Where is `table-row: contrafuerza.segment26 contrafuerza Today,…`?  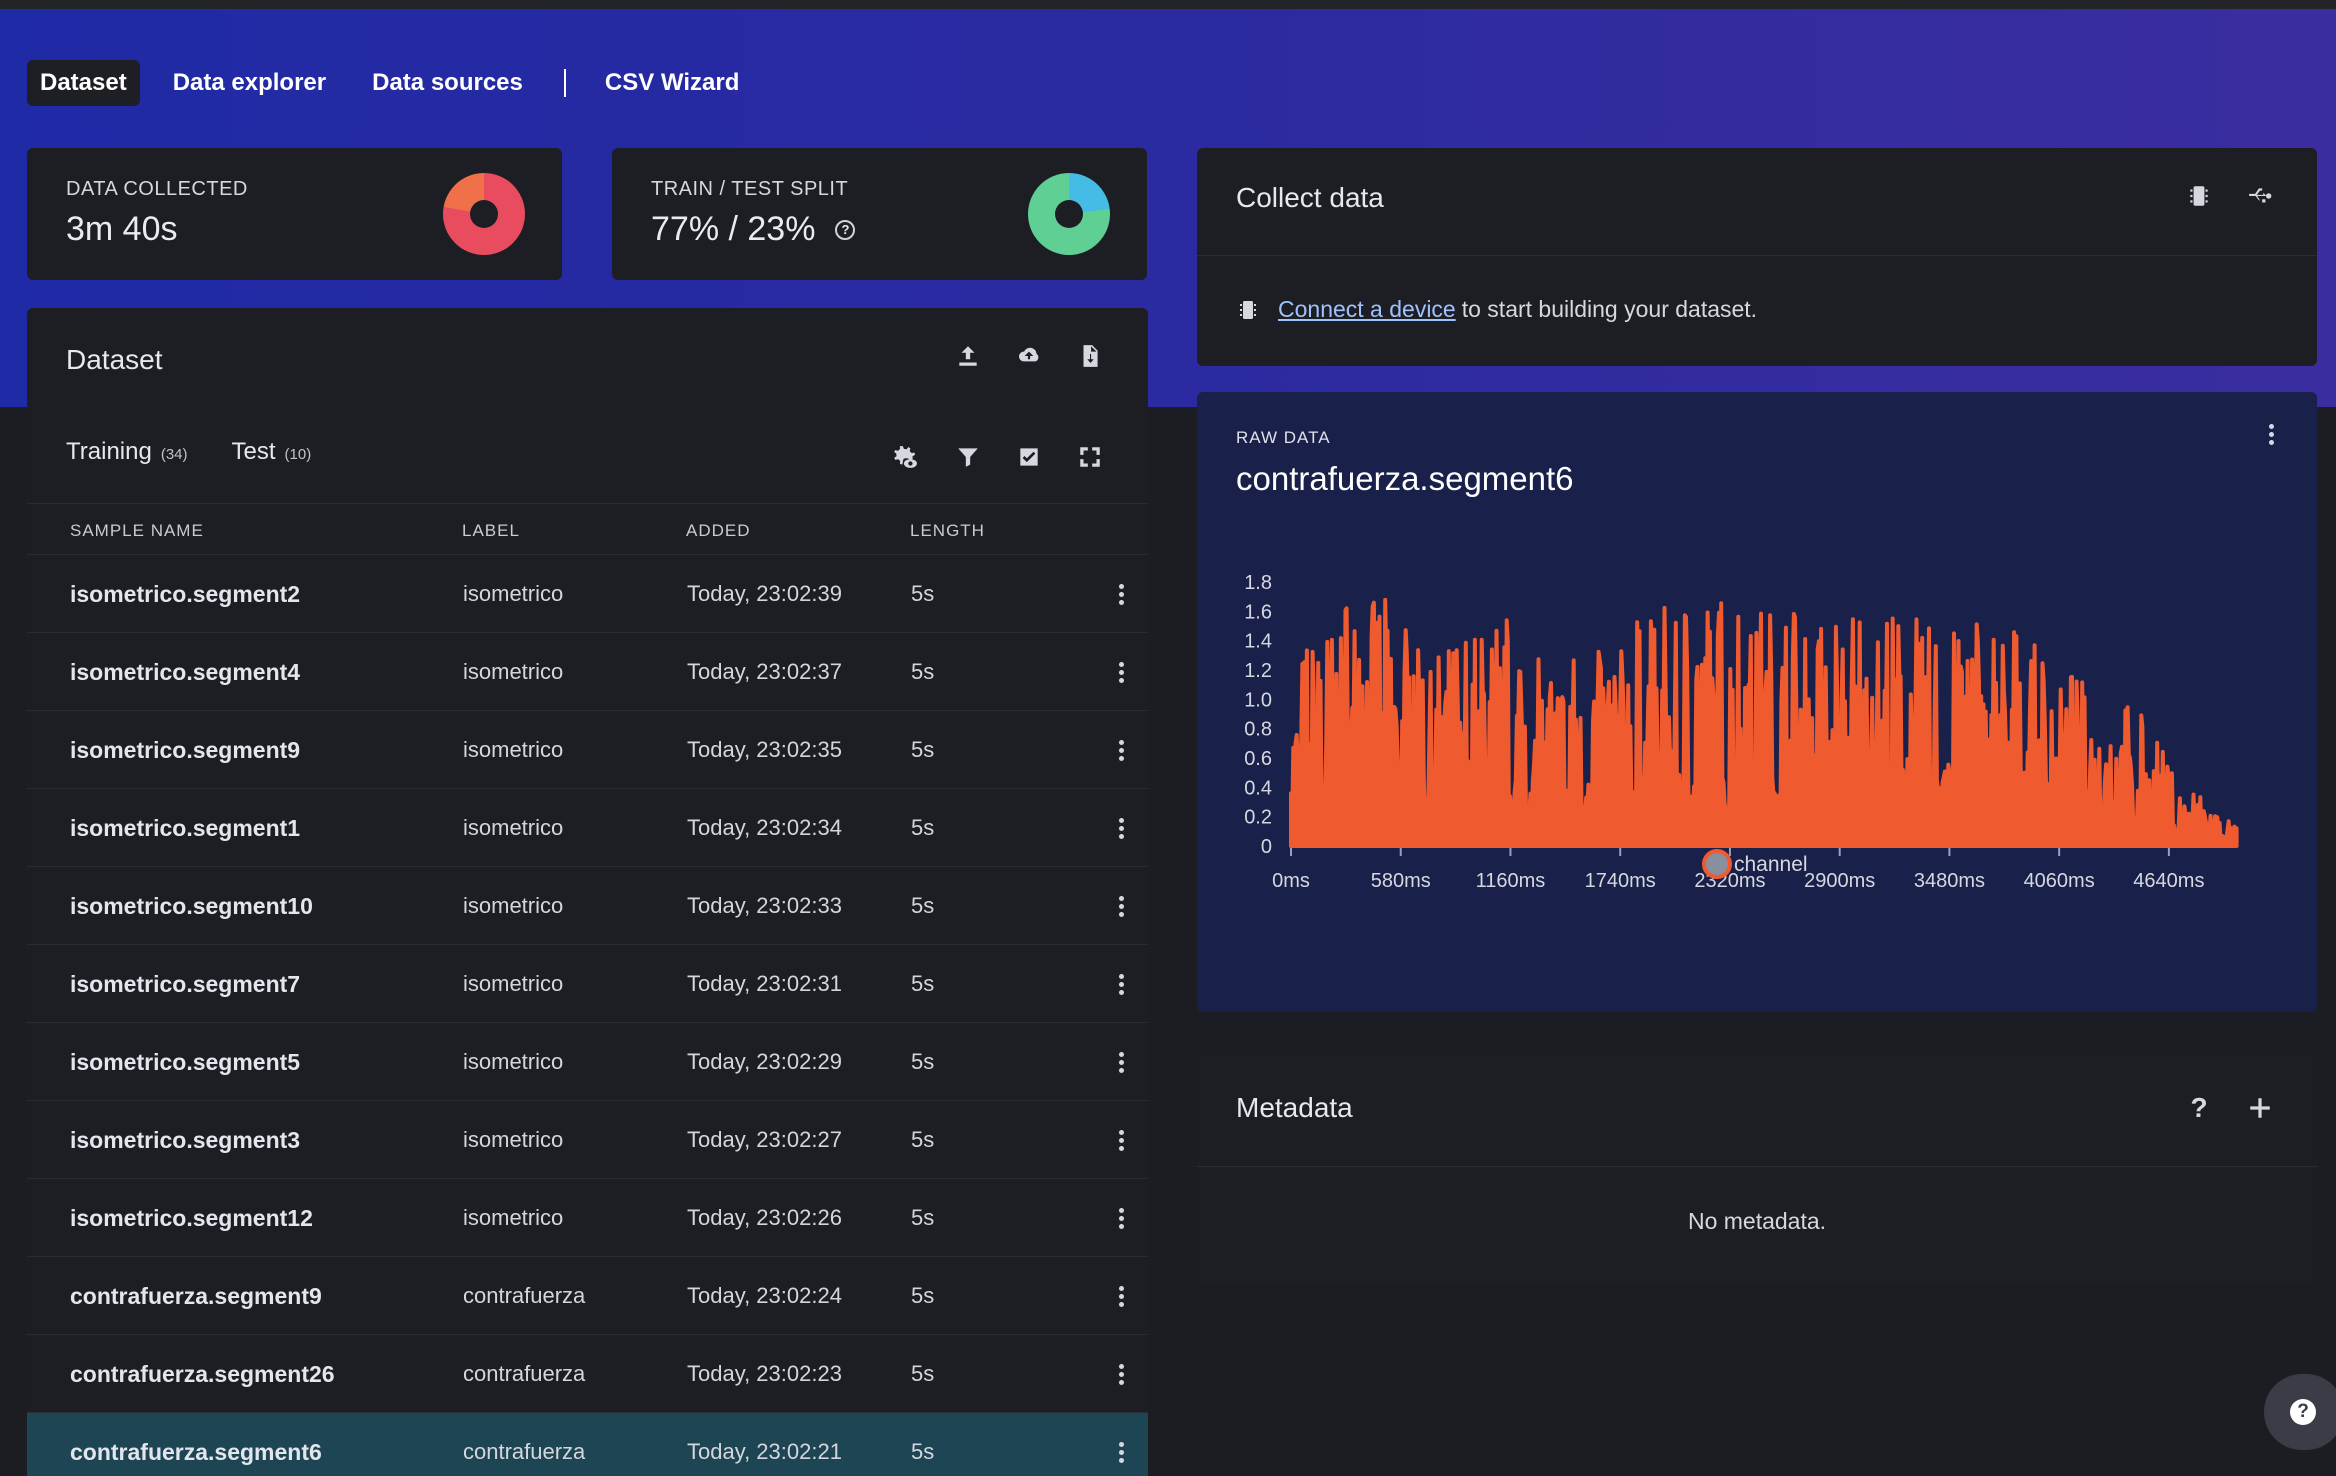 table-row: contrafuerza.segment26 contrafuerza Today,… is located at coordinates (587, 1374).